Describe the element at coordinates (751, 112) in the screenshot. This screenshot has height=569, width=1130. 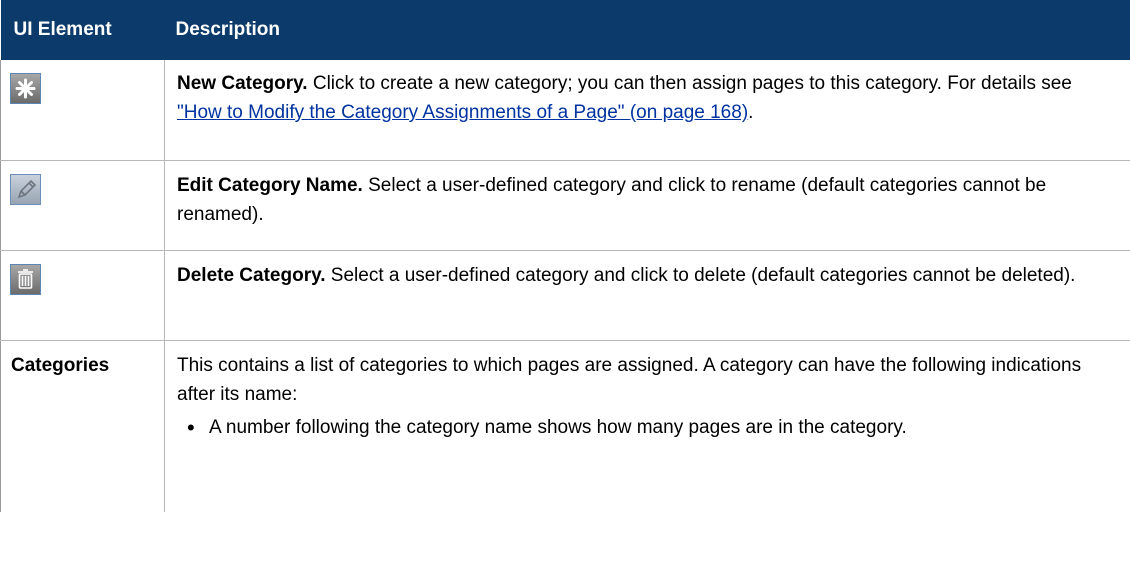
I see `row-description-end: .` at that location.